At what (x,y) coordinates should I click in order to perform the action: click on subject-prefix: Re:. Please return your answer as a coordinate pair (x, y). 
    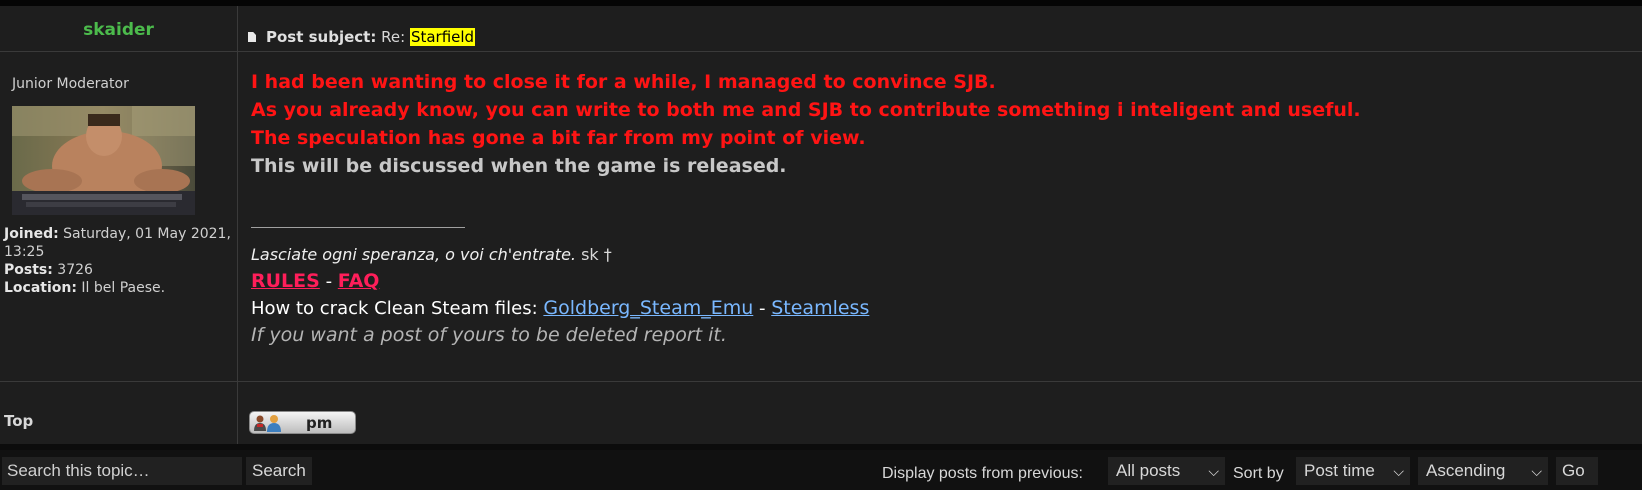
    Looking at the image, I should click on (393, 37).